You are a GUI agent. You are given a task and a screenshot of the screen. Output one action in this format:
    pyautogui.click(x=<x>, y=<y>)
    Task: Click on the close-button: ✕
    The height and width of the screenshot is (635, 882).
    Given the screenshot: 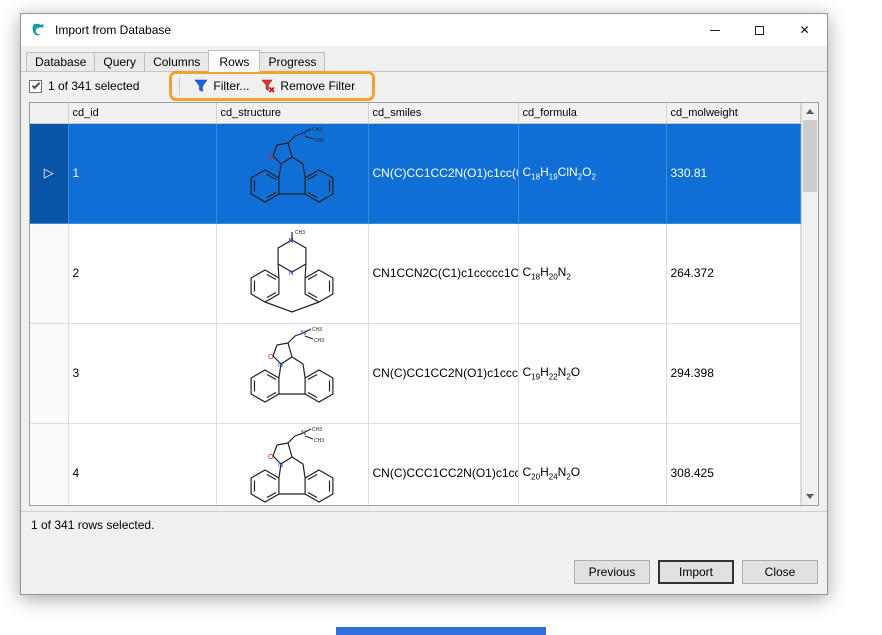 What is the action you would take?
    pyautogui.click(x=804, y=30)
    